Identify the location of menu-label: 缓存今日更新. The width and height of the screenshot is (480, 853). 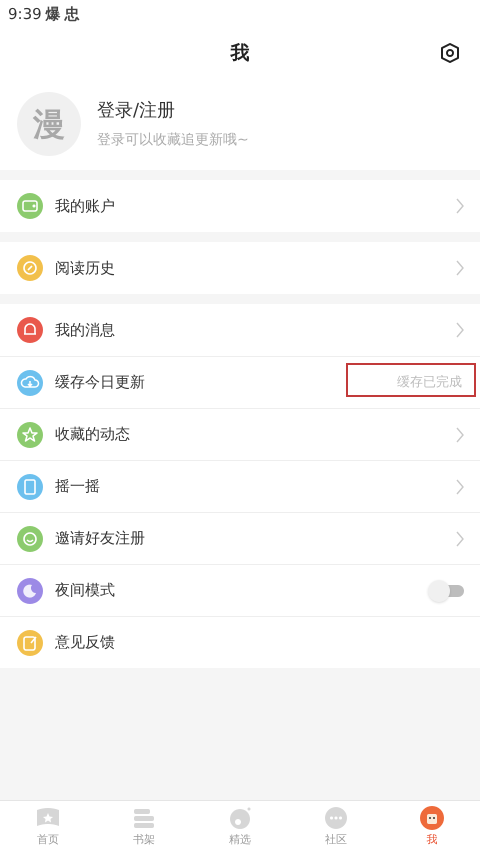
(100, 383).